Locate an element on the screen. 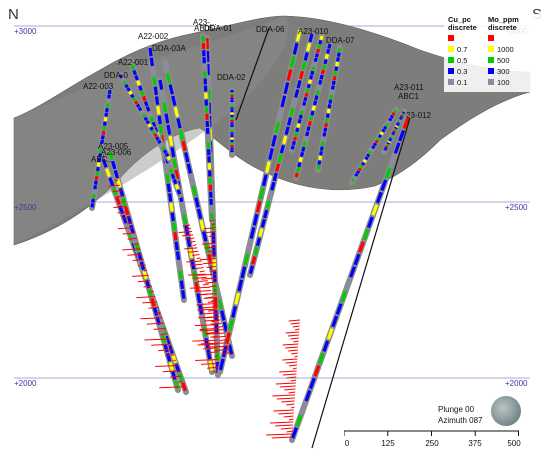  elevation-label-2500-right: +2500 is located at coordinates (516, 207).